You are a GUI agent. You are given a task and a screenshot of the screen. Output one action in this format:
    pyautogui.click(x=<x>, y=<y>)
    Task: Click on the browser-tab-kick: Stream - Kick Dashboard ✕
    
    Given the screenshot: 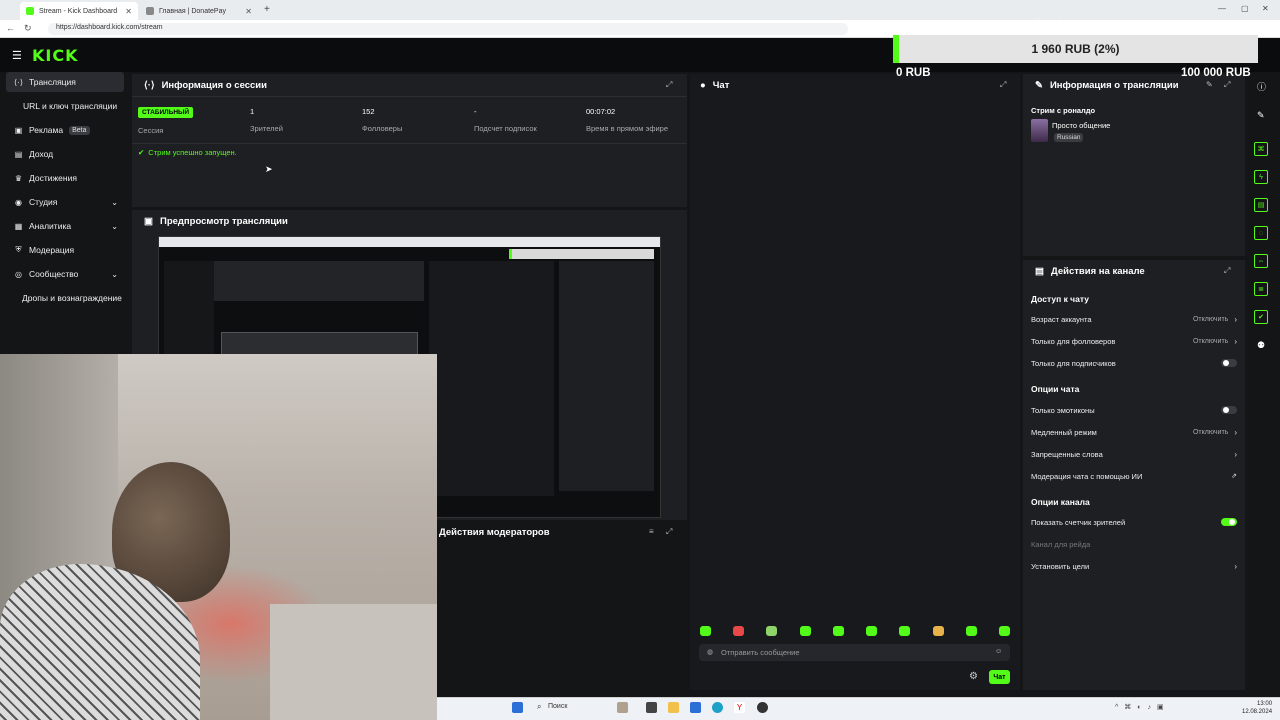 What is the action you would take?
    pyautogui.click(x=79, y=11)
    